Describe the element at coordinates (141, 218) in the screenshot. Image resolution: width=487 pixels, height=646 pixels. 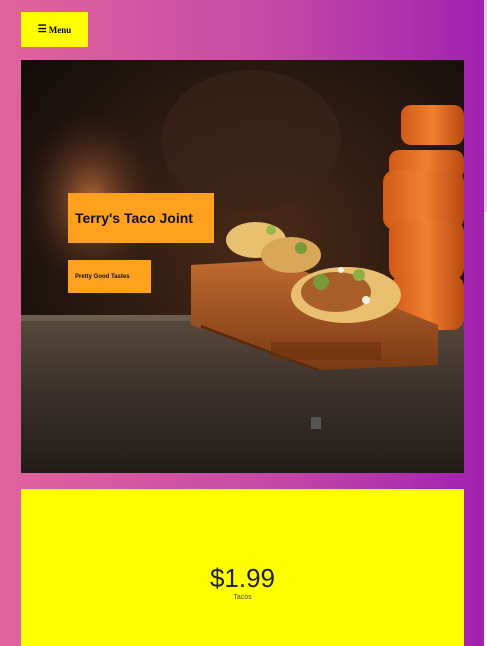
I see `hero-title: Terry's Taco Joint` at that location.